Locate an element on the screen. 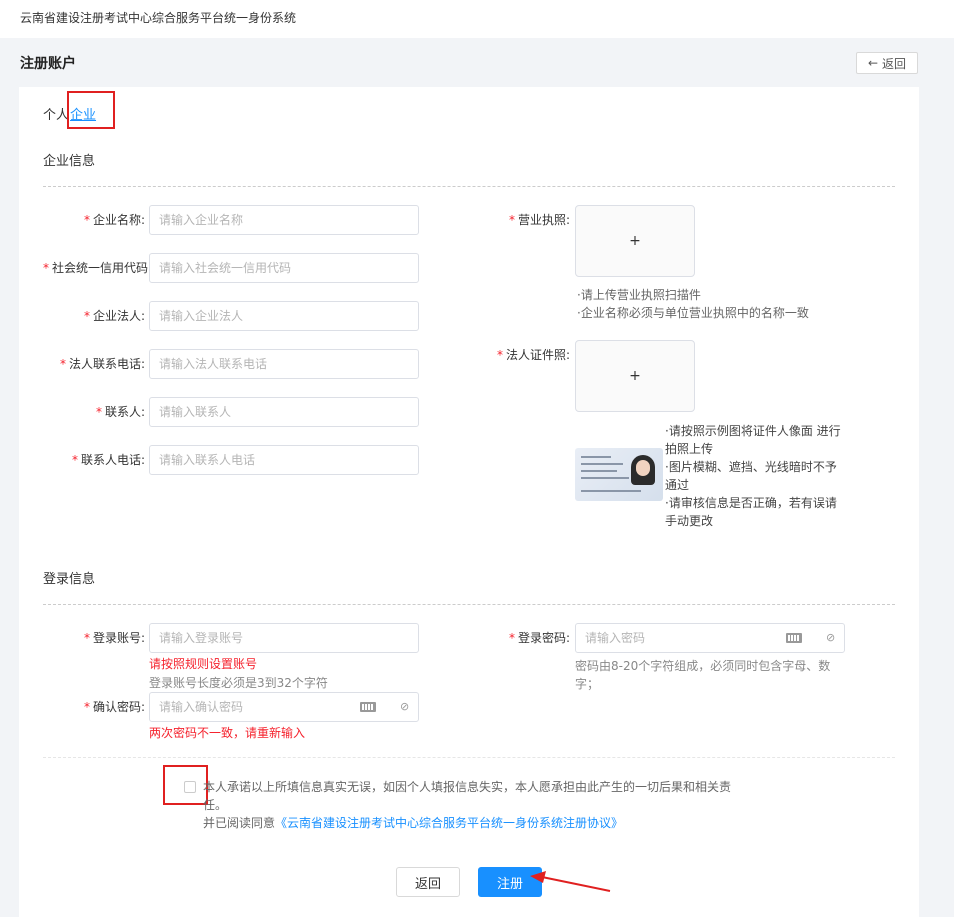 The height and width of the screenshot is (917, 954). contact-phone-field is located at coordinates (284, 460).